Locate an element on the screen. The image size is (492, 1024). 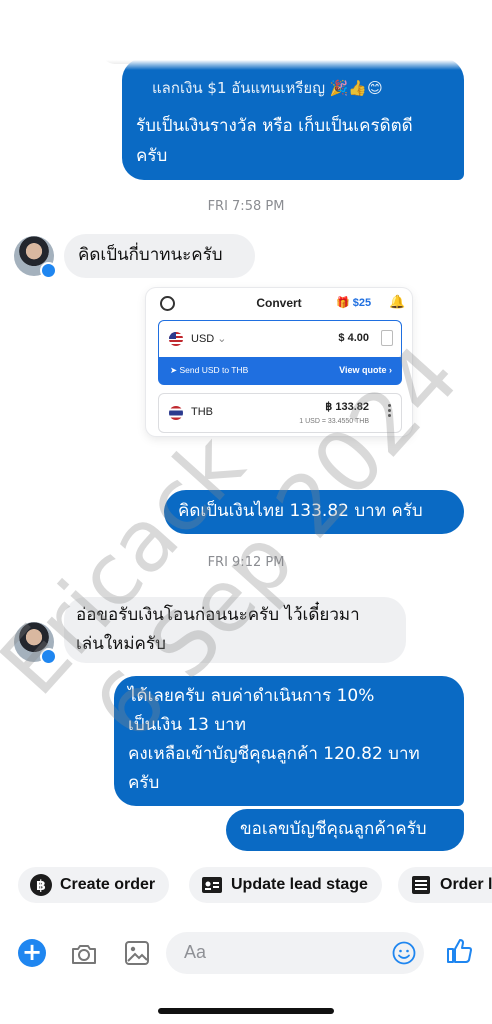
chat-header: ฿ is located at coordinates (246, 33).